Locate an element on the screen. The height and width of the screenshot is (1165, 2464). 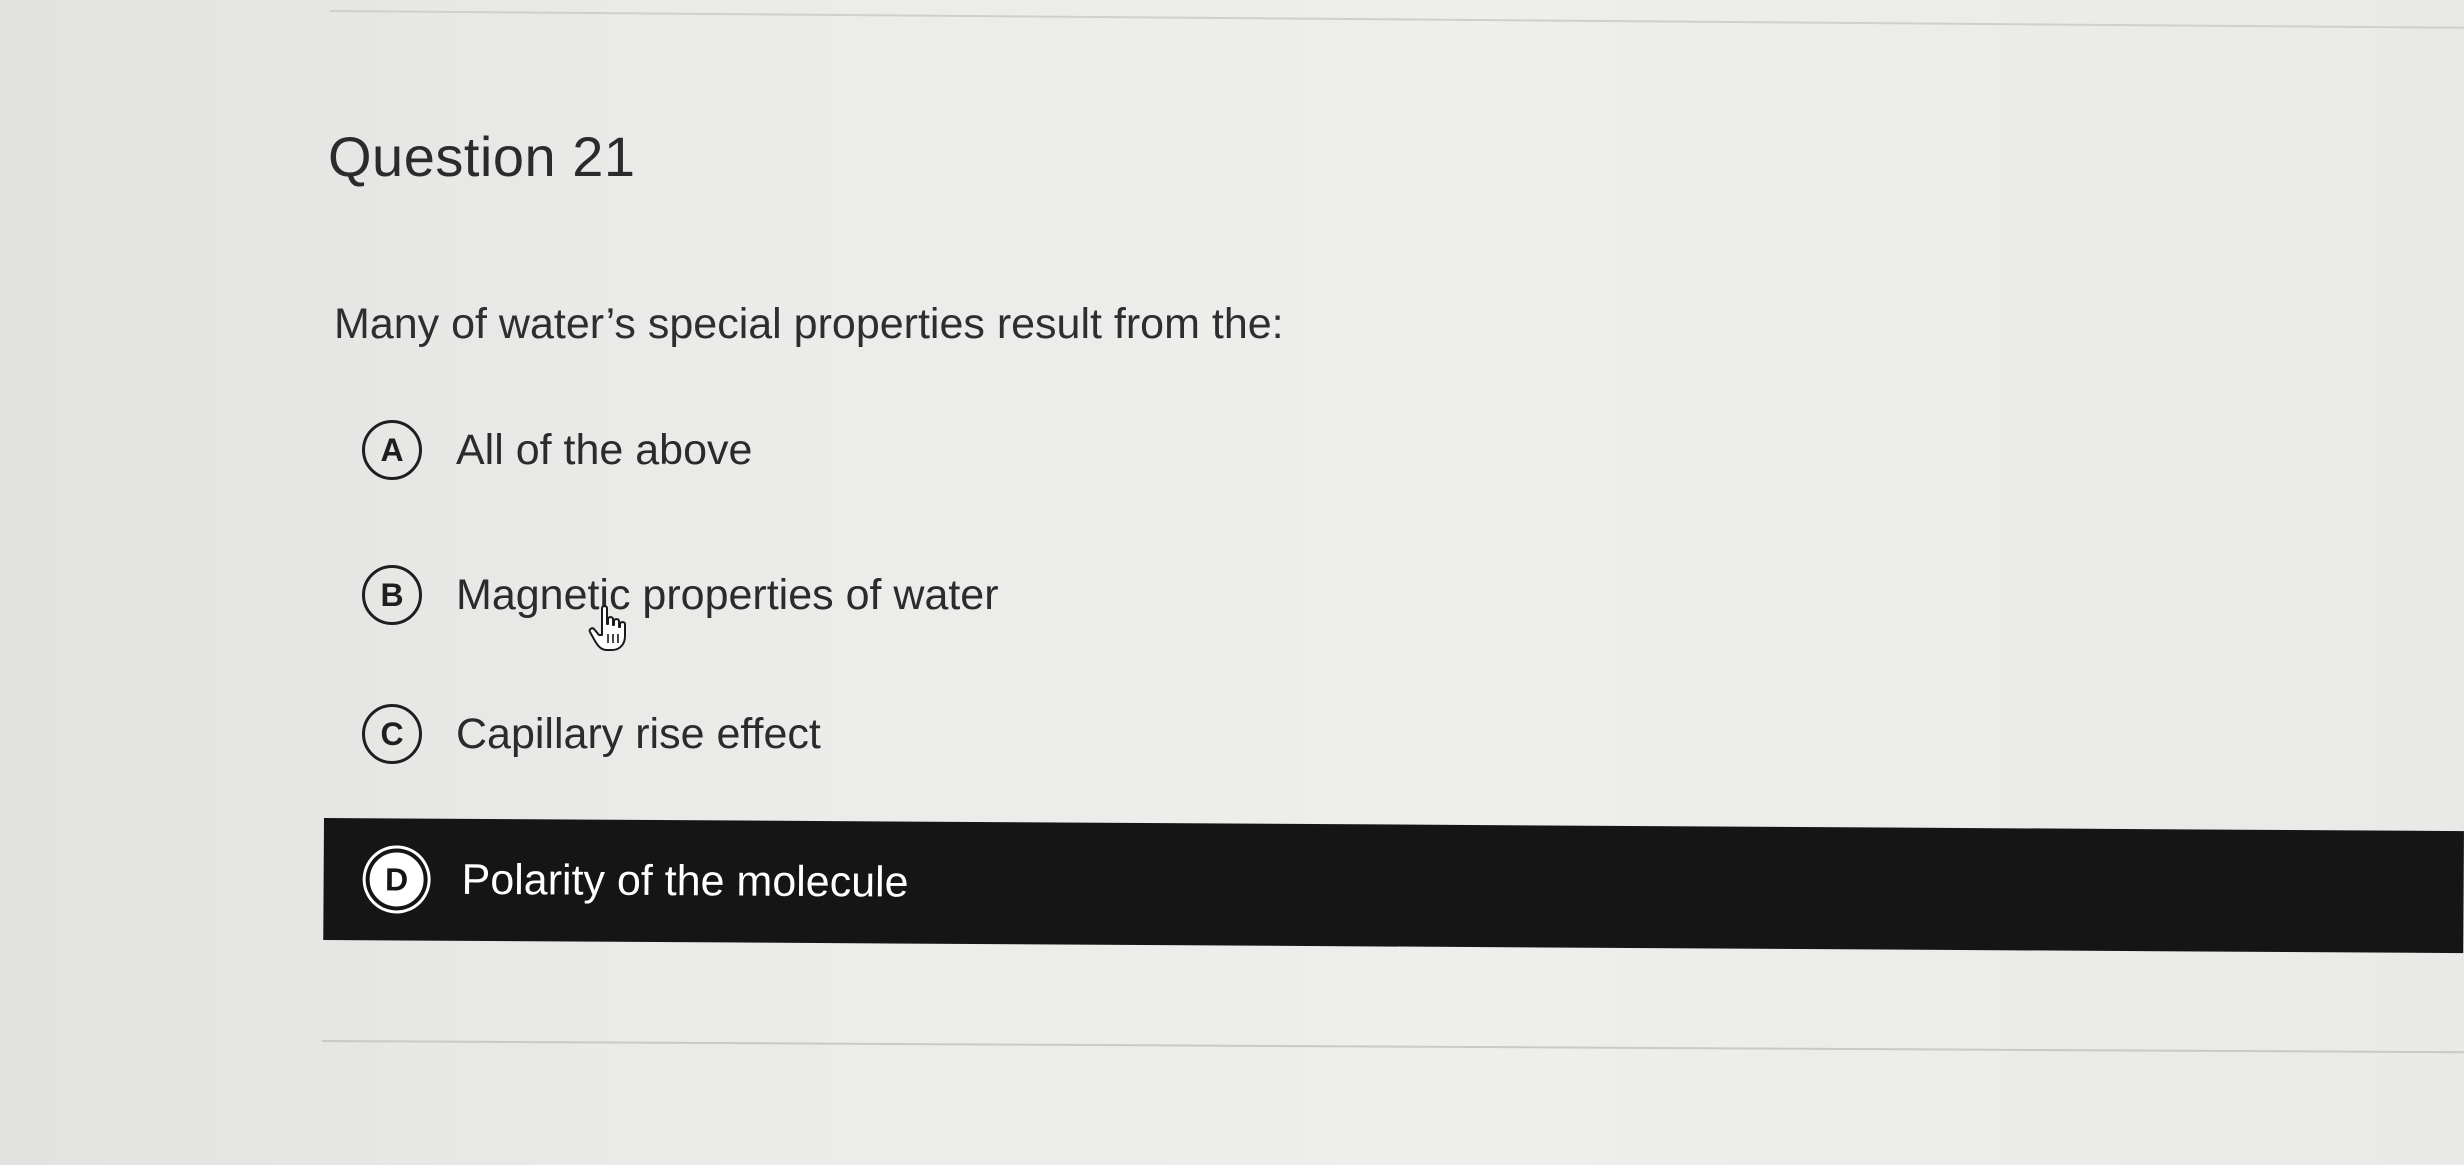
top-divider is located at coordinates (1396, 19).